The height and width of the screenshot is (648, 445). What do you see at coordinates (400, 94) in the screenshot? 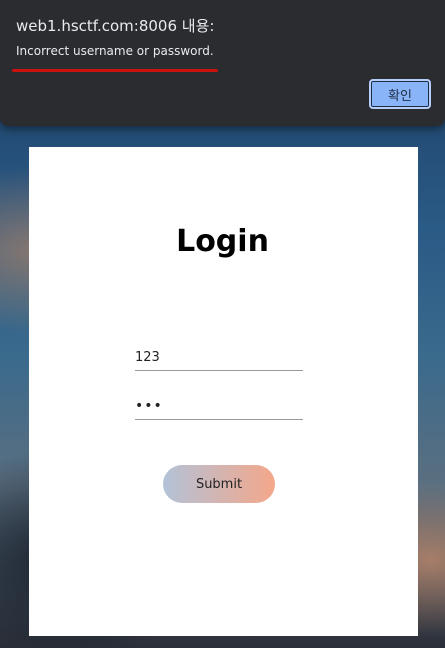
I see `ok-button: 확인` at bounding box center [400, 94].